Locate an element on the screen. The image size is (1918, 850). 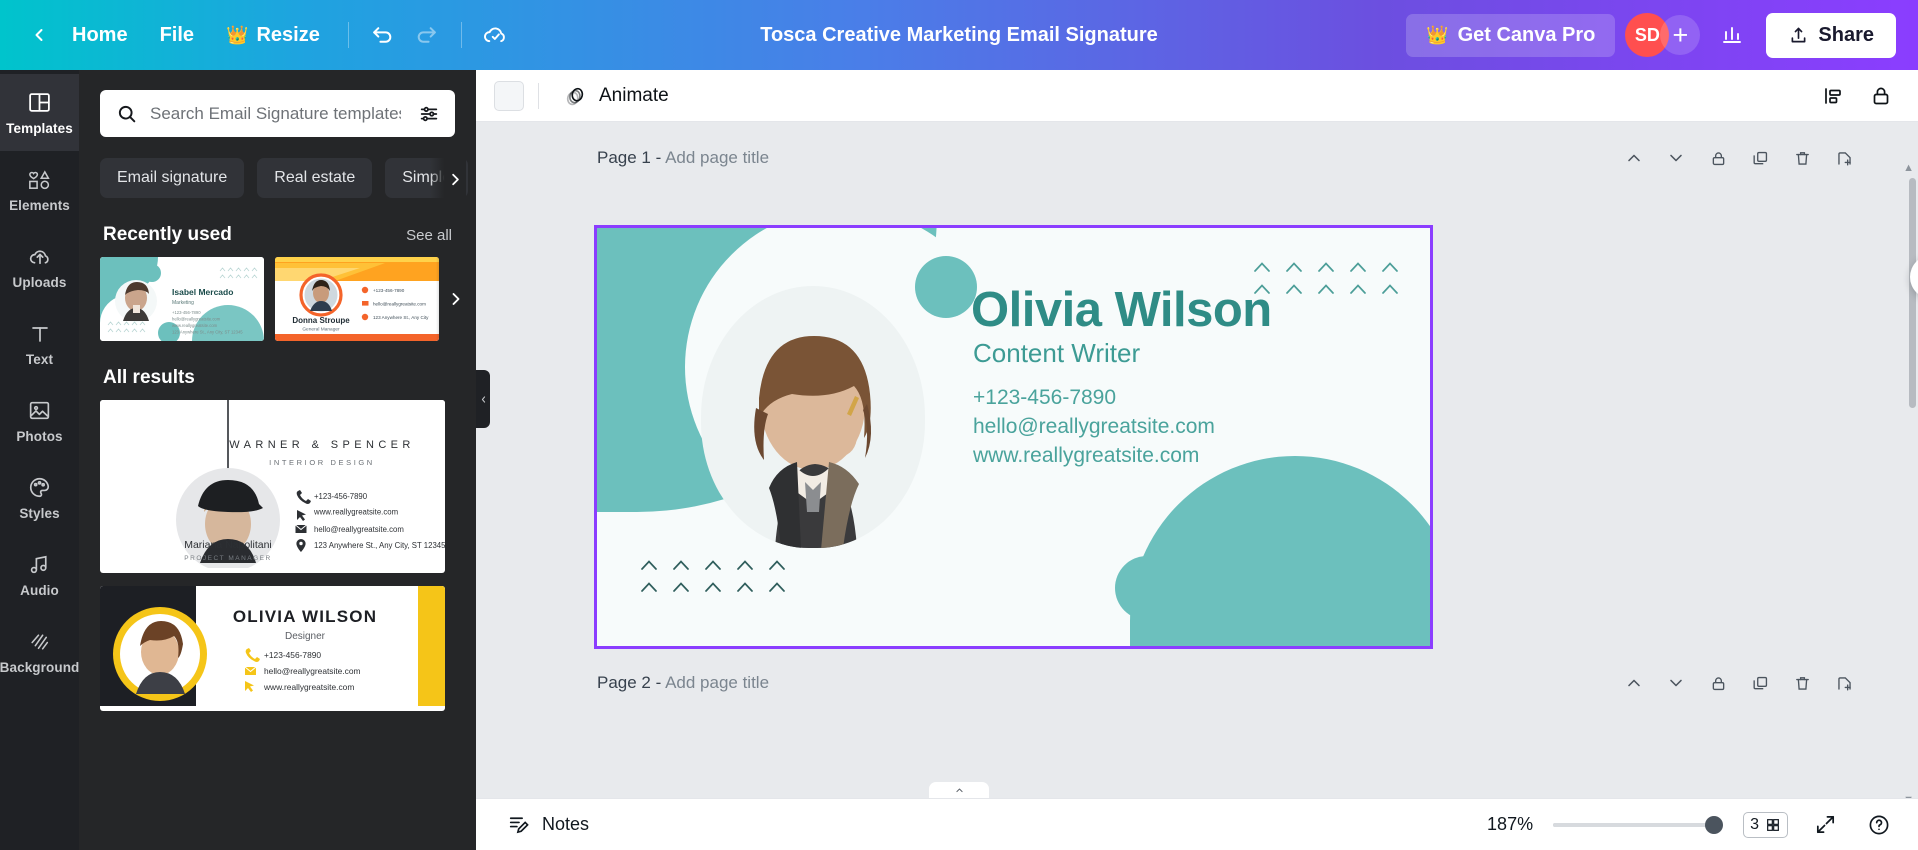
color-swatch-button is located at coordinates (509, 95).